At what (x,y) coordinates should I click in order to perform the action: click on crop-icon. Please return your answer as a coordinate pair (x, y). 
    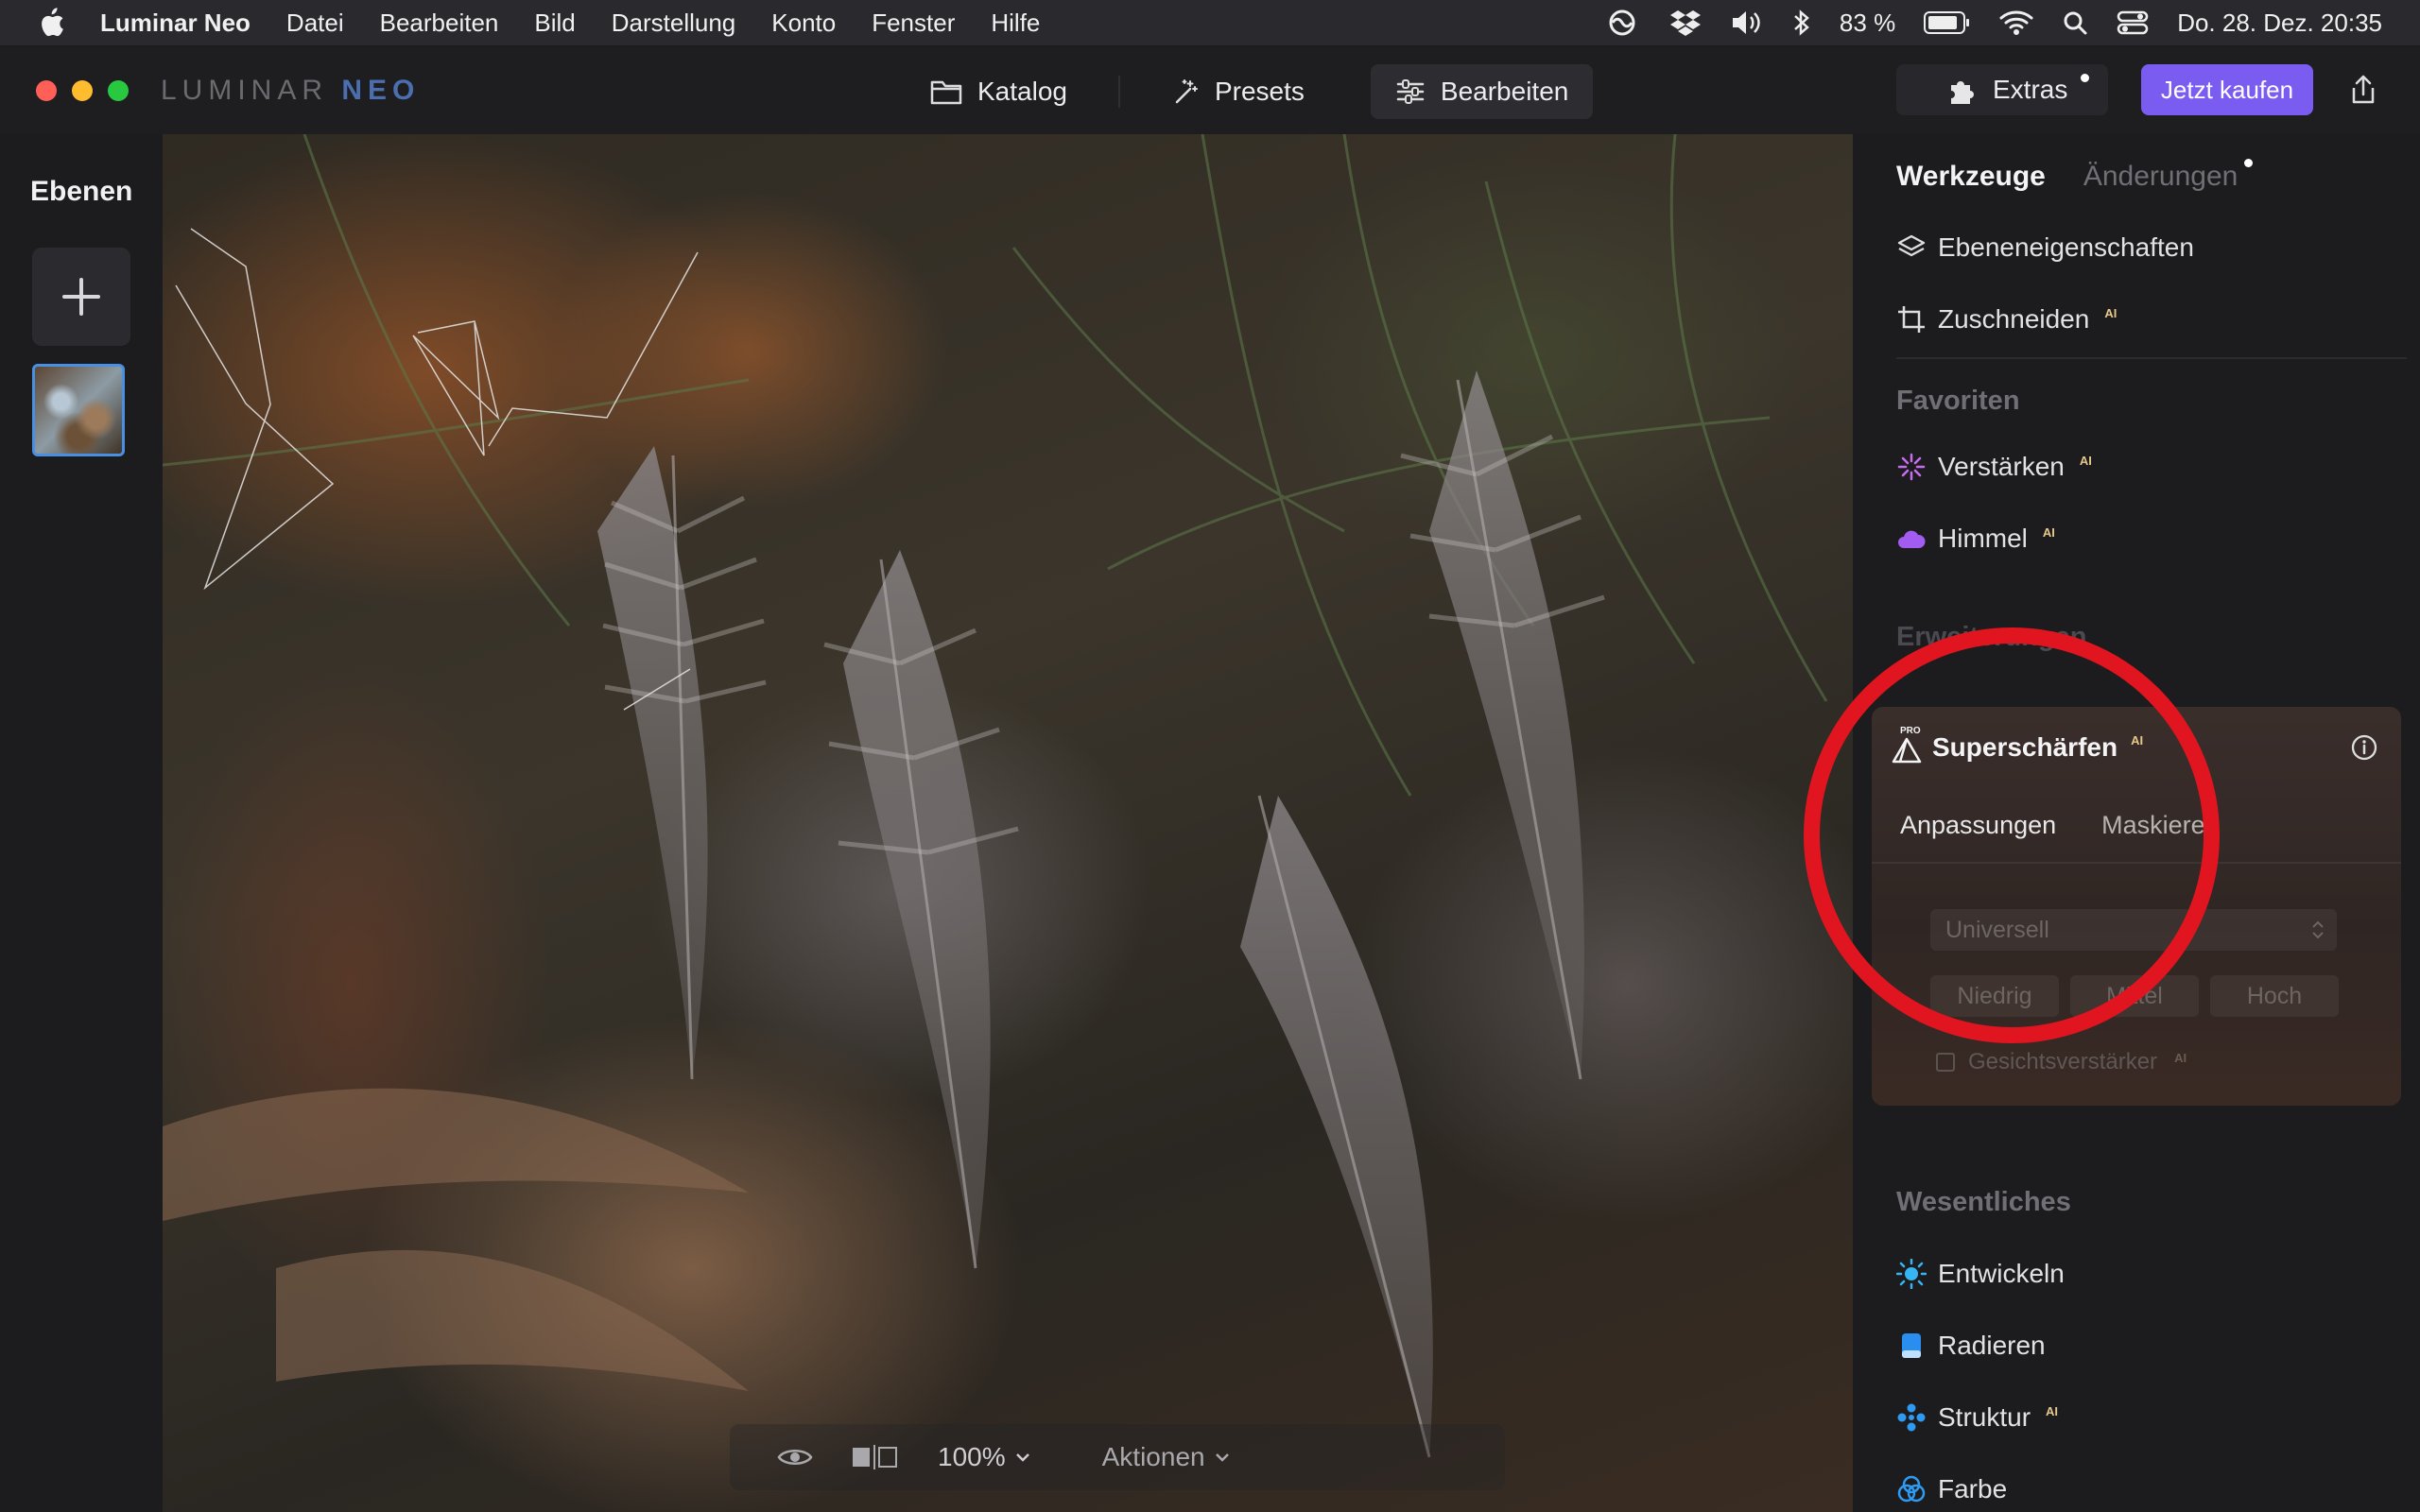
    Looking at the image, I should click on (1911, 319).